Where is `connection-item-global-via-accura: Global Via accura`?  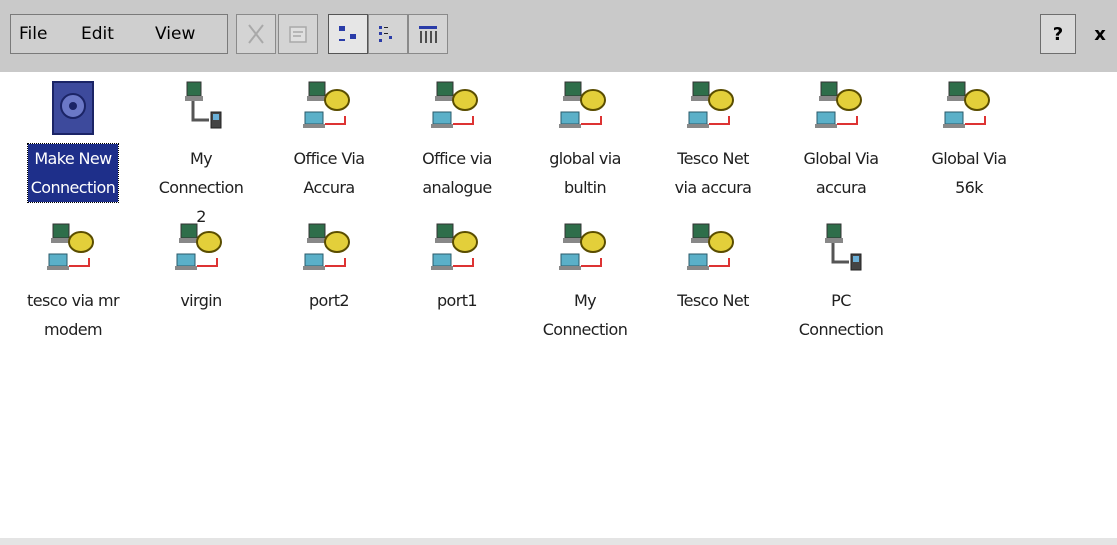 connection-item-global-via-accura: Global Via accura is located at coordinates (841, 139).